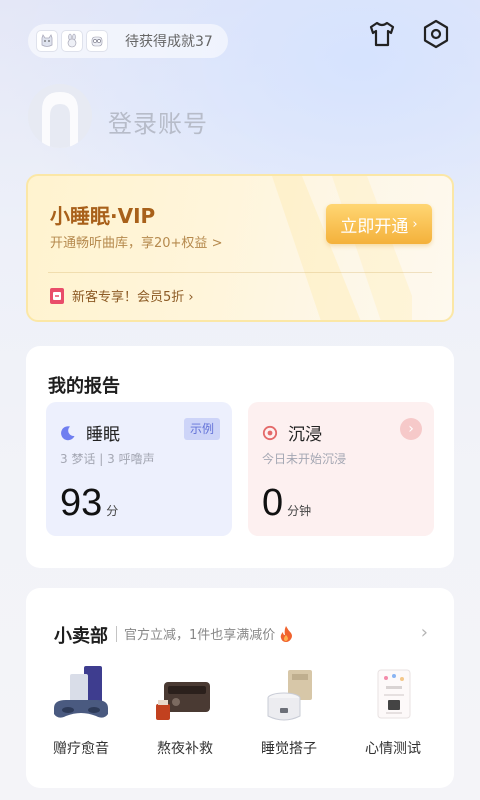 The width and height of the screenshot is (480, 800). What do you see at coordinates (84, 386) in the screenshot?
I see `report-title: 我的报告` at bounding box center [84, 386].